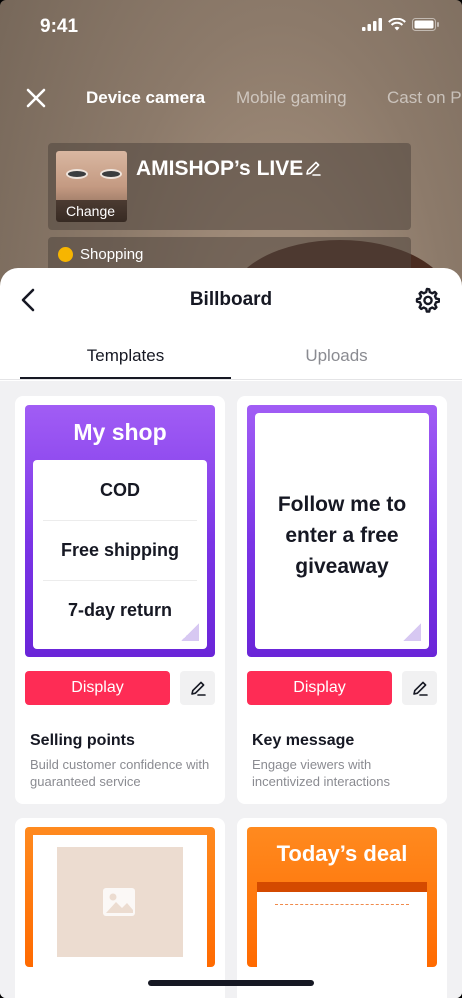  I want to click on deal-ticket, so click(342, 924).